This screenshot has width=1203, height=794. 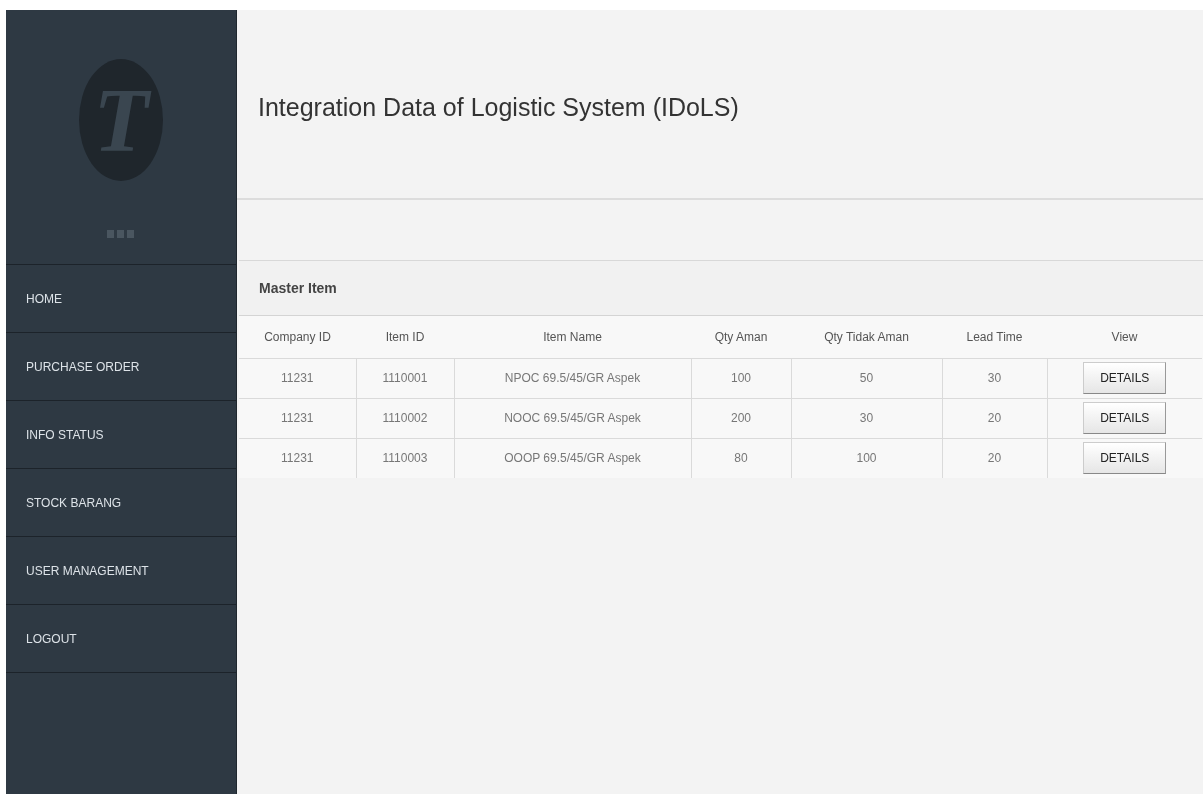 What do you see at coordinates (121, 234) in the screenshot?
I see `divider-dots-icon` at bounding box center [121, 234].